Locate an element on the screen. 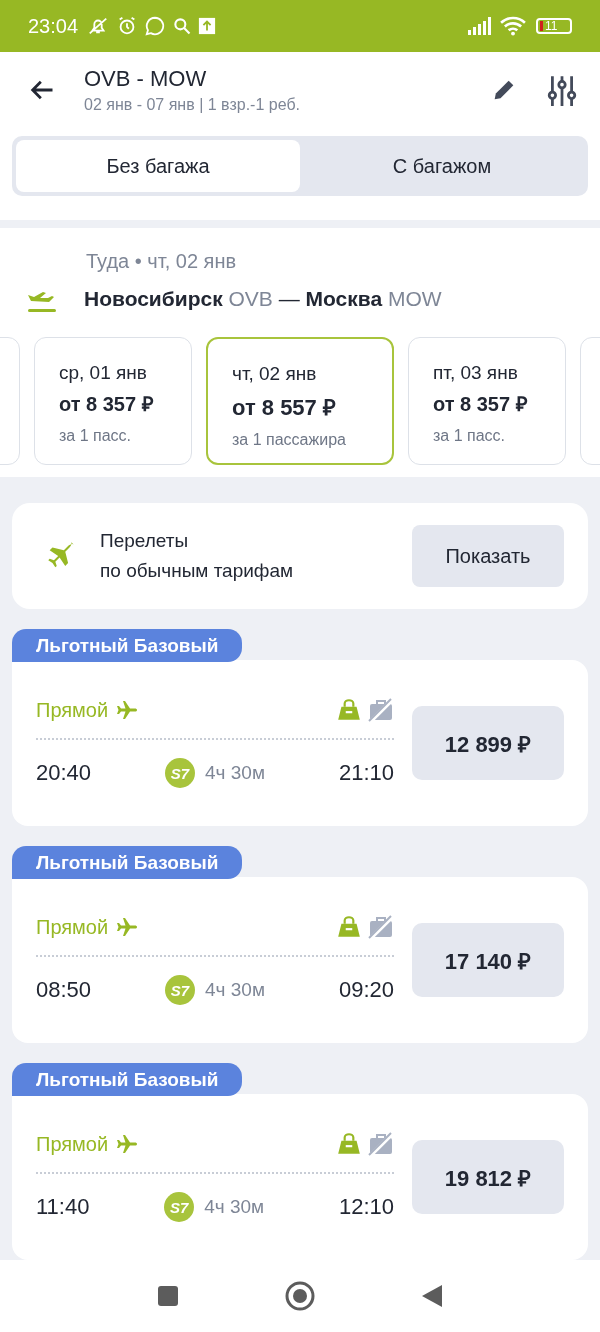 The width and height of the screenshot is (600, 1332). date-text: ср, 01 янв is located at coordinates (103, 373).